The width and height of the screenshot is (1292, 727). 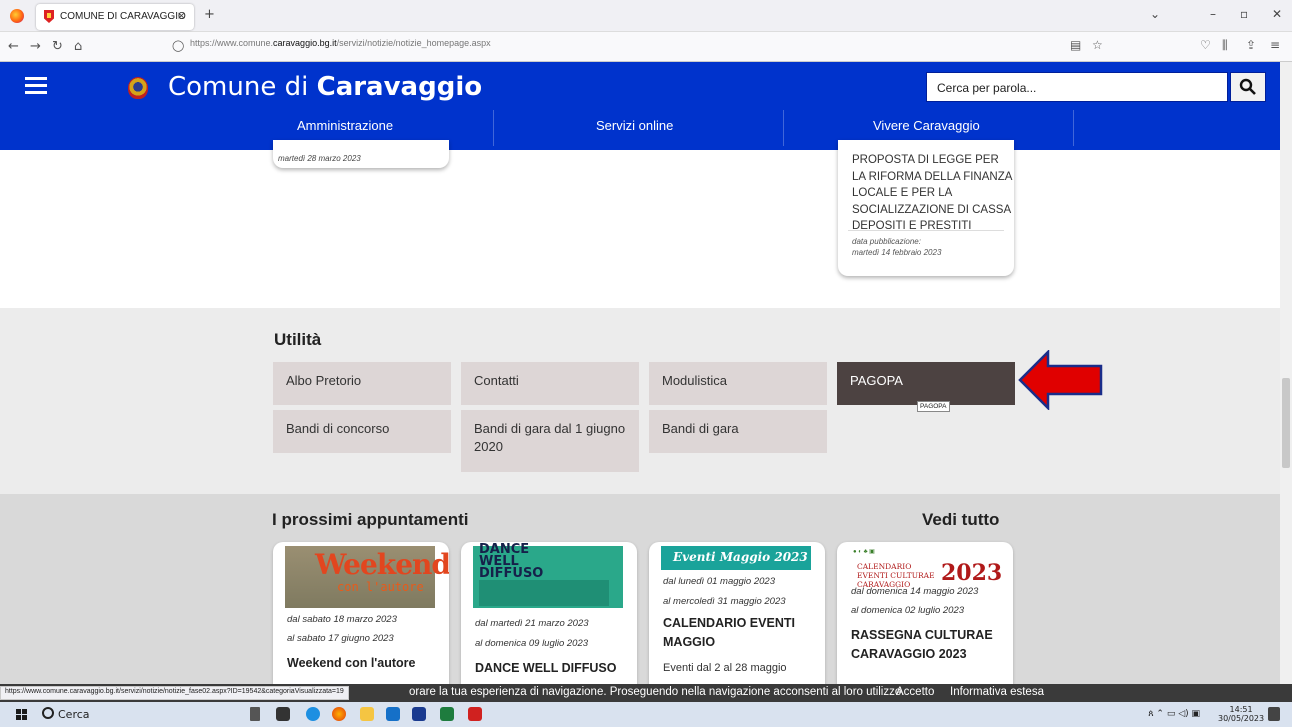 What do you see at coordinates (78, 46) in the screenshot?
I see `home-icon: ⌂` at bounding box center [78, 46].